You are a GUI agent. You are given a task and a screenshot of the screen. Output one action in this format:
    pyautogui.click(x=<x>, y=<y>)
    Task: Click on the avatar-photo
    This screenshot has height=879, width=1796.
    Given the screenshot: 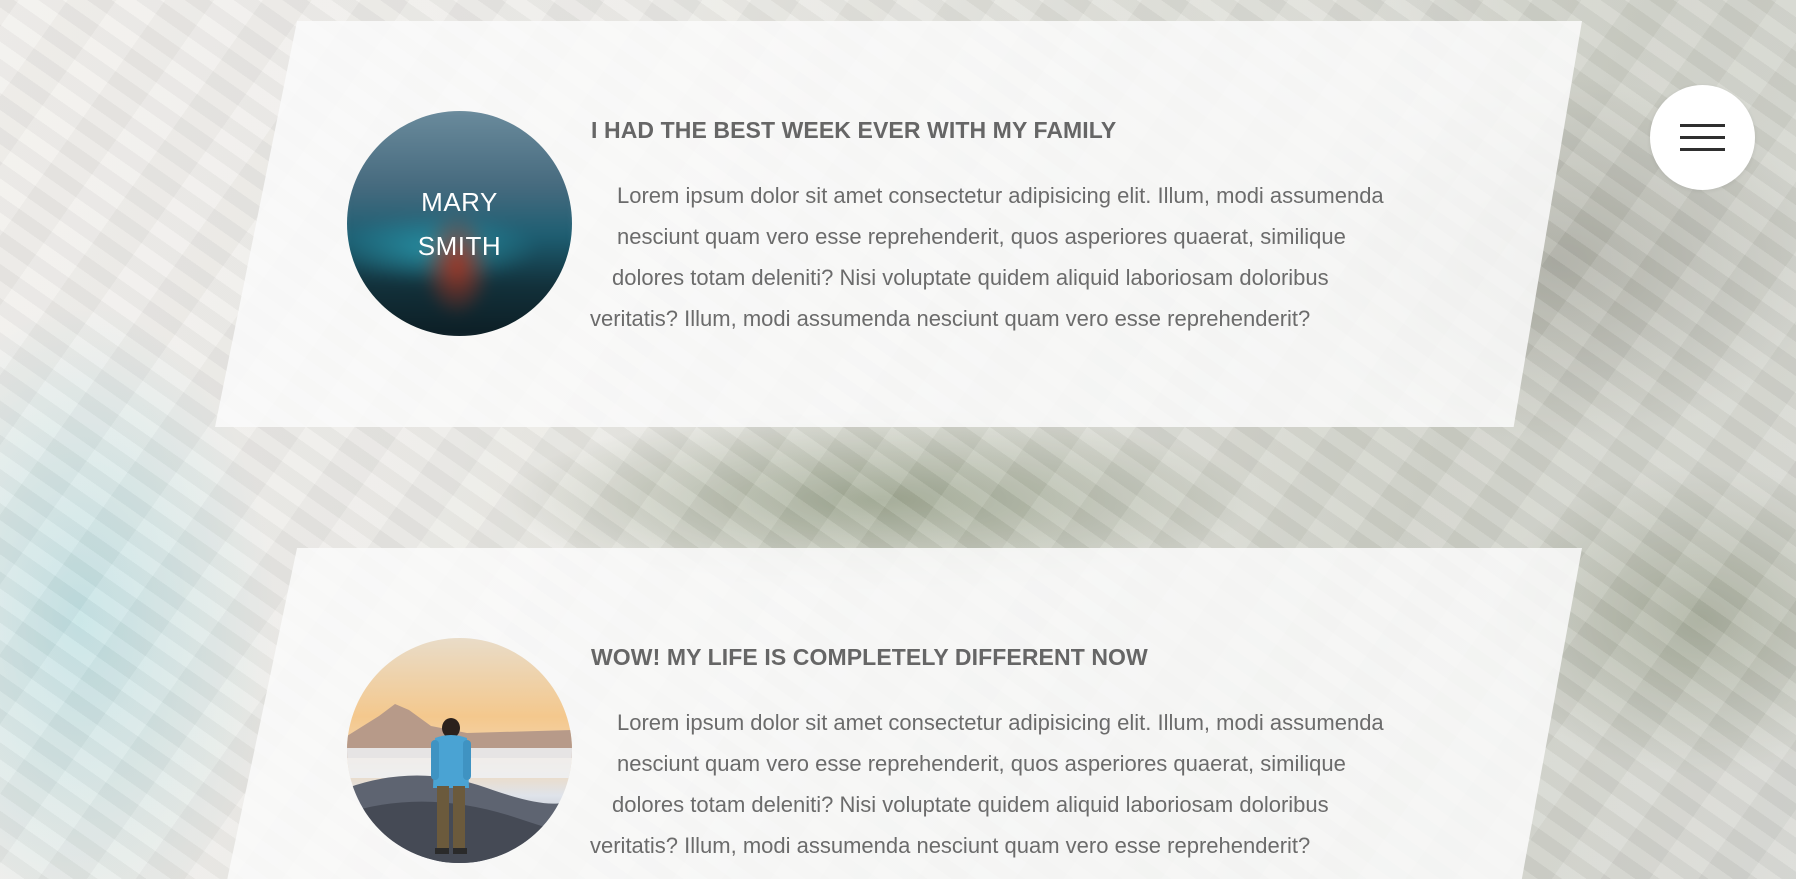 What is the action you would take?
    pyautogui.click(x=459, y=750)
    